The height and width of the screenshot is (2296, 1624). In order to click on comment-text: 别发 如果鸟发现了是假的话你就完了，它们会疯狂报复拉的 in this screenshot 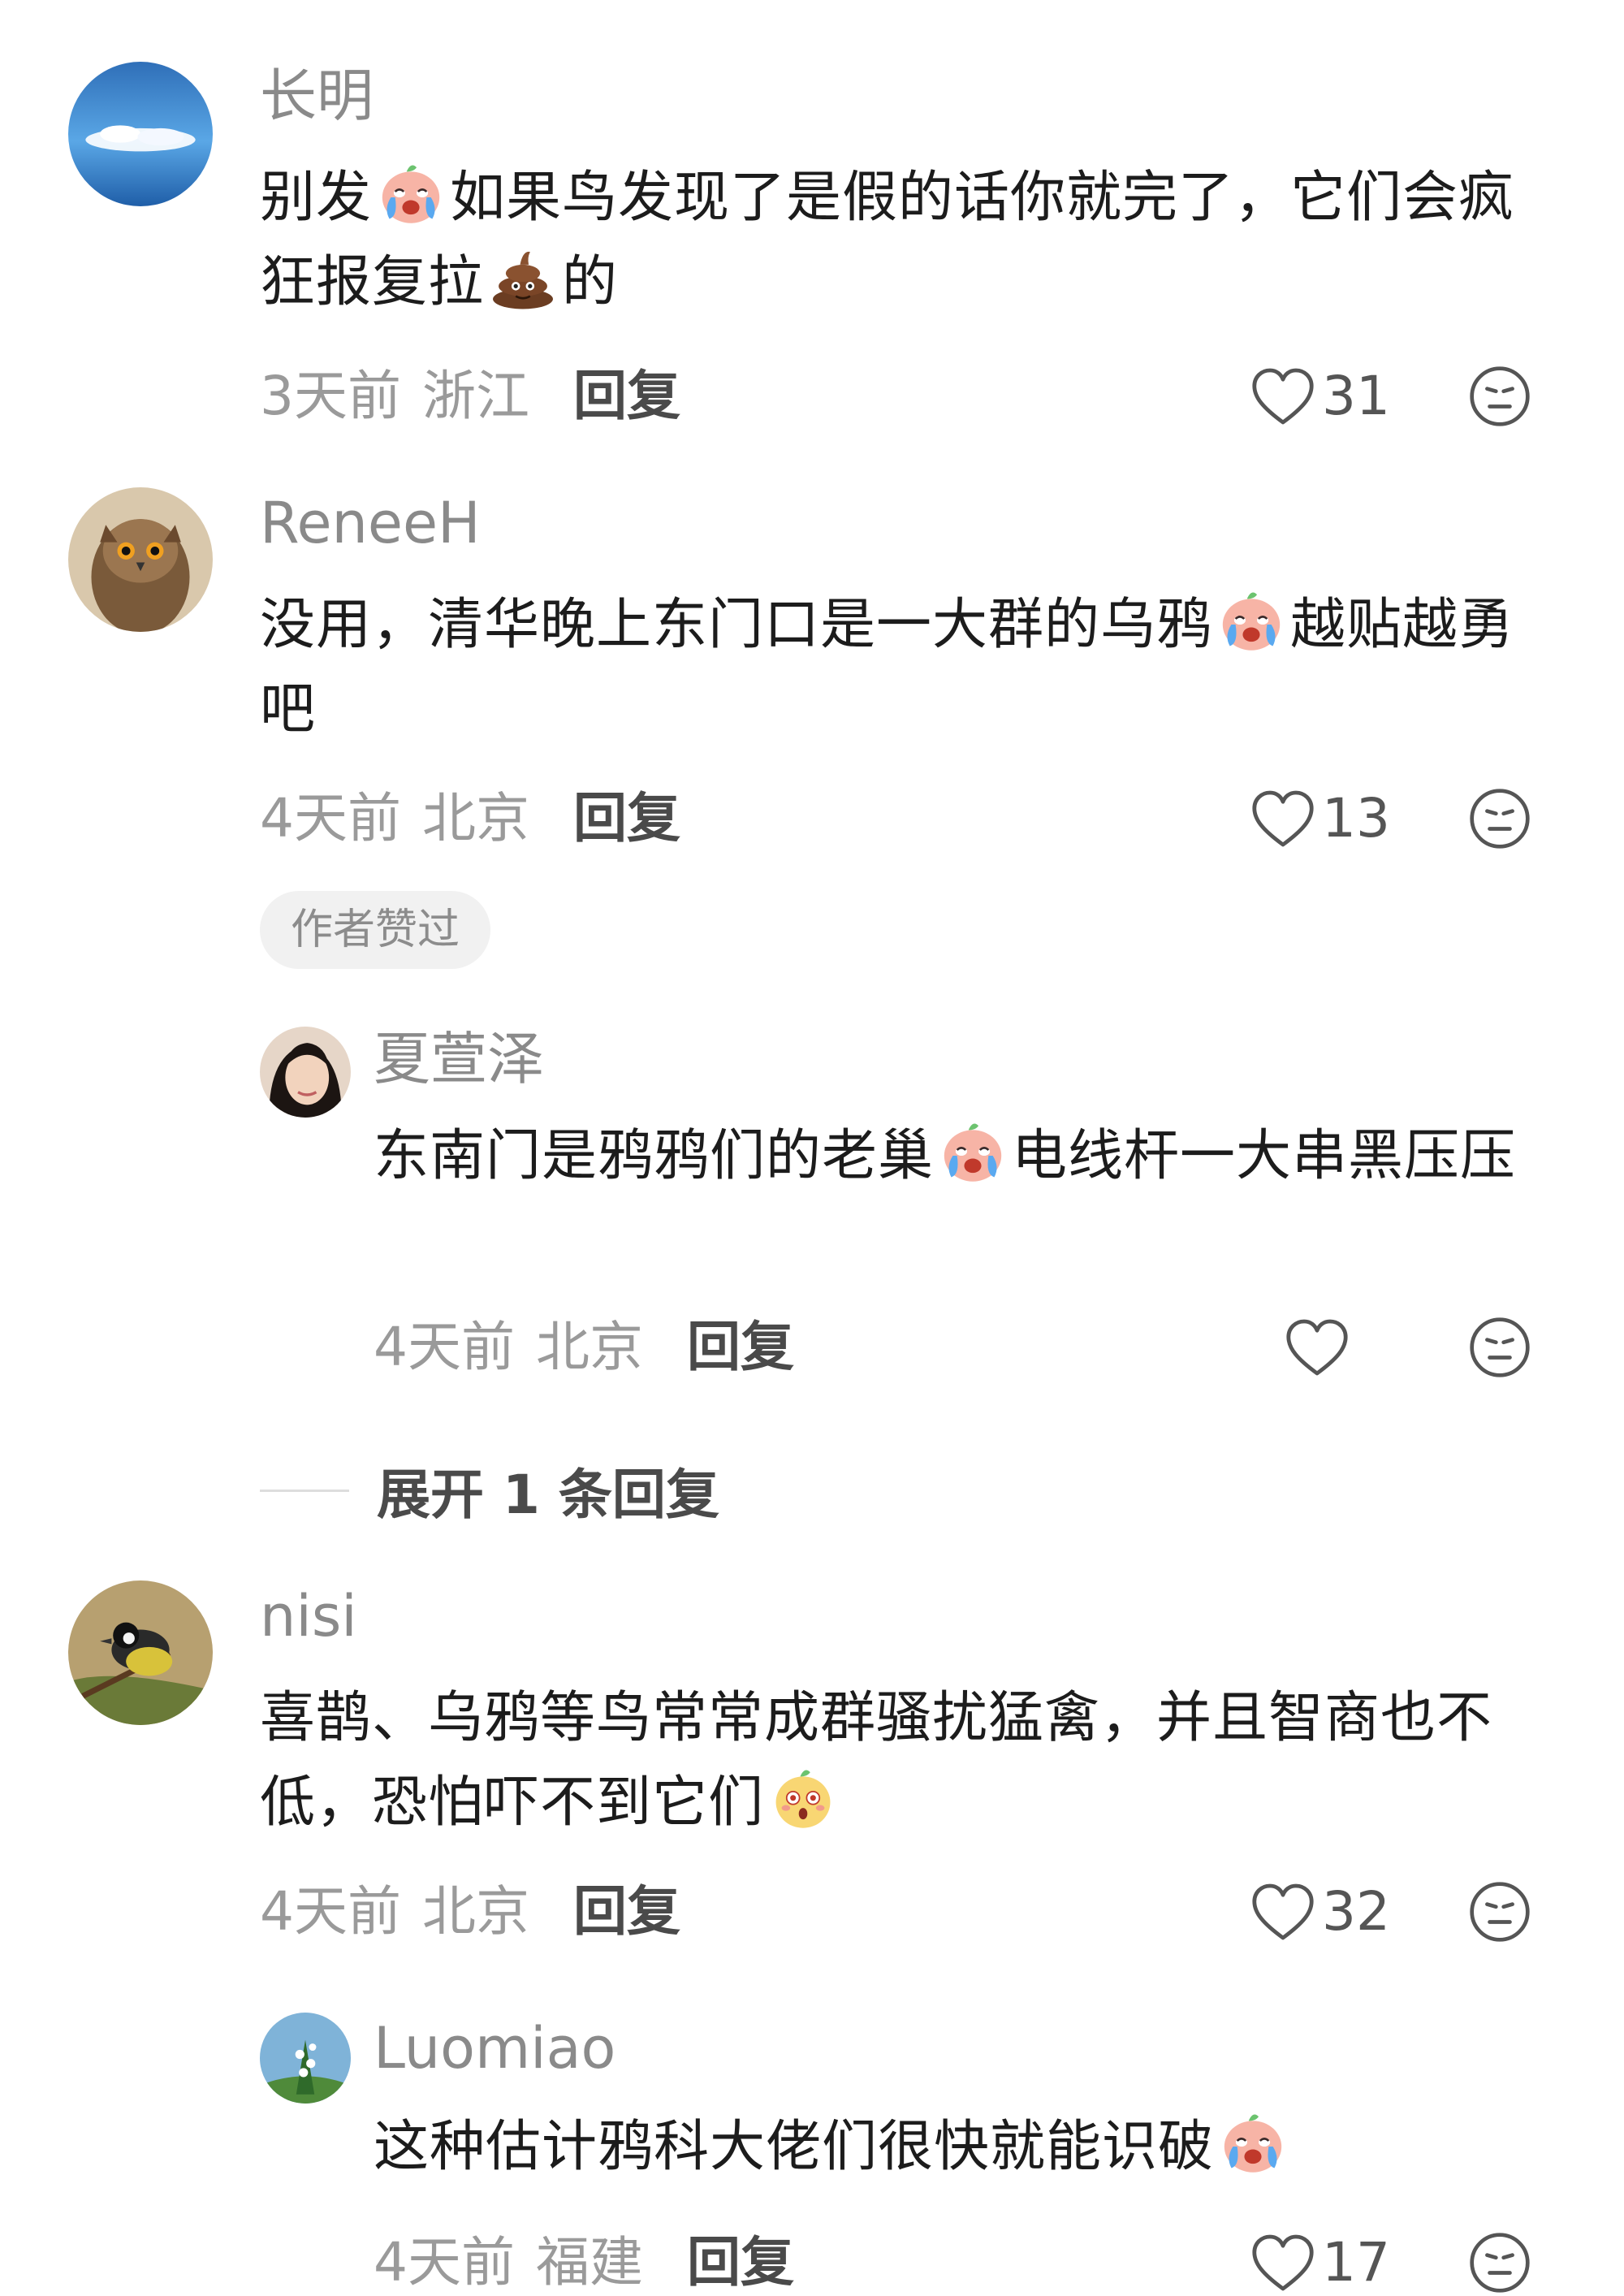, I will do `click(909, 240)`.